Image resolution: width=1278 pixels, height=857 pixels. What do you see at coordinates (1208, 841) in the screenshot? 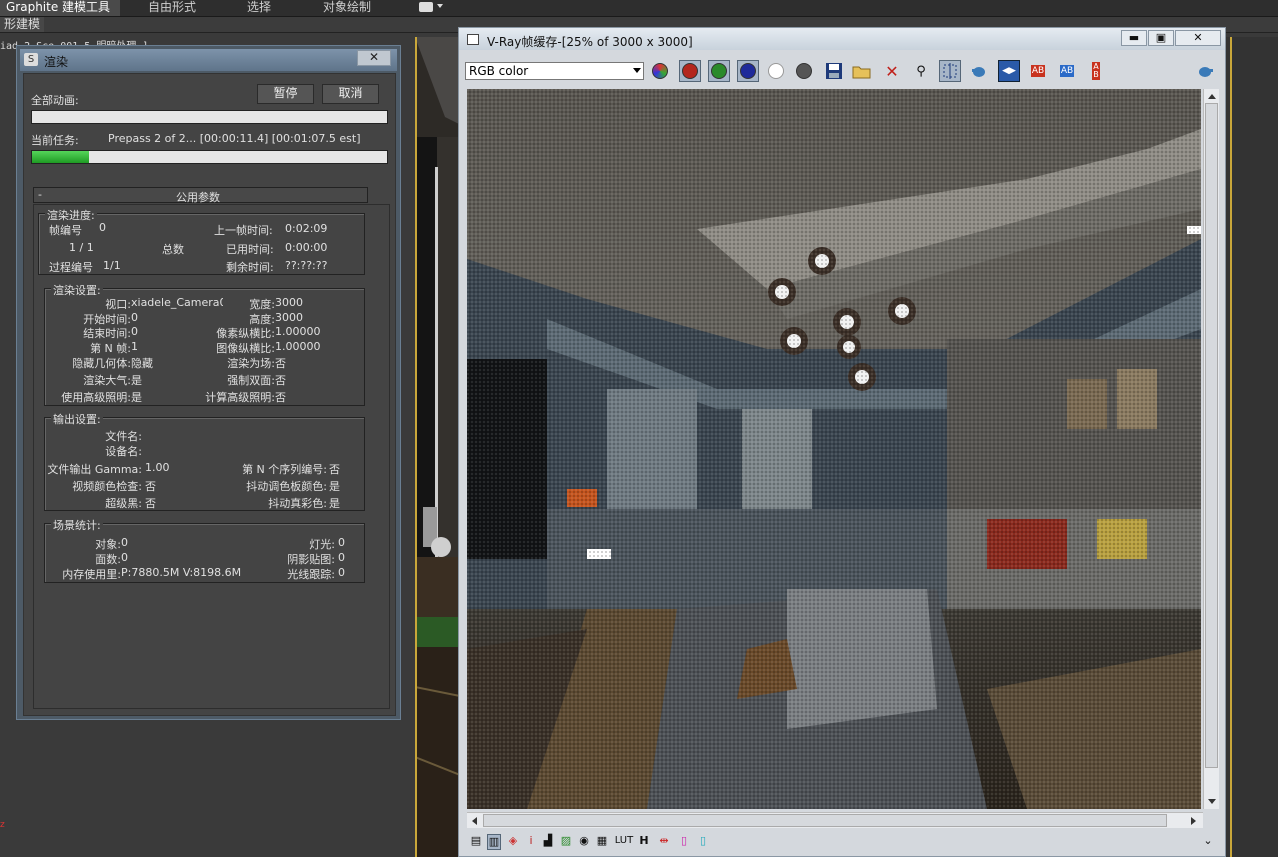
I see `expand-icon: ⌄` at bounding box center [1208, 841].